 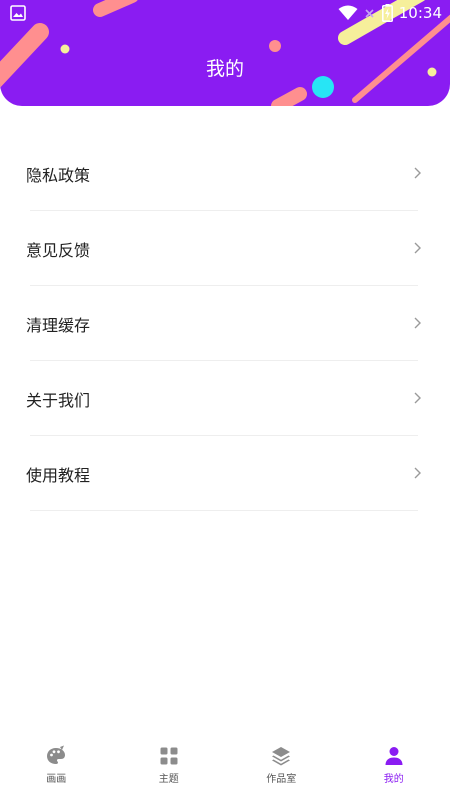 I want to click on status-bar: 10:34, so click(x=225, y=13).